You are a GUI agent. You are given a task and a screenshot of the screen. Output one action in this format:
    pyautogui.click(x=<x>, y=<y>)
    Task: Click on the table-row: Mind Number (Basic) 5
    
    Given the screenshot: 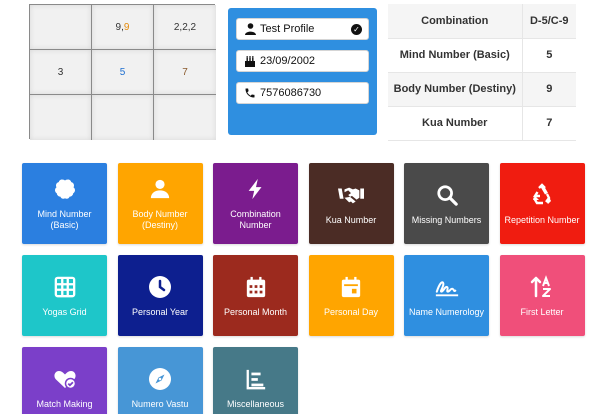 What is the action you would take?
    pyautogui.click(x=482, y=55)
    